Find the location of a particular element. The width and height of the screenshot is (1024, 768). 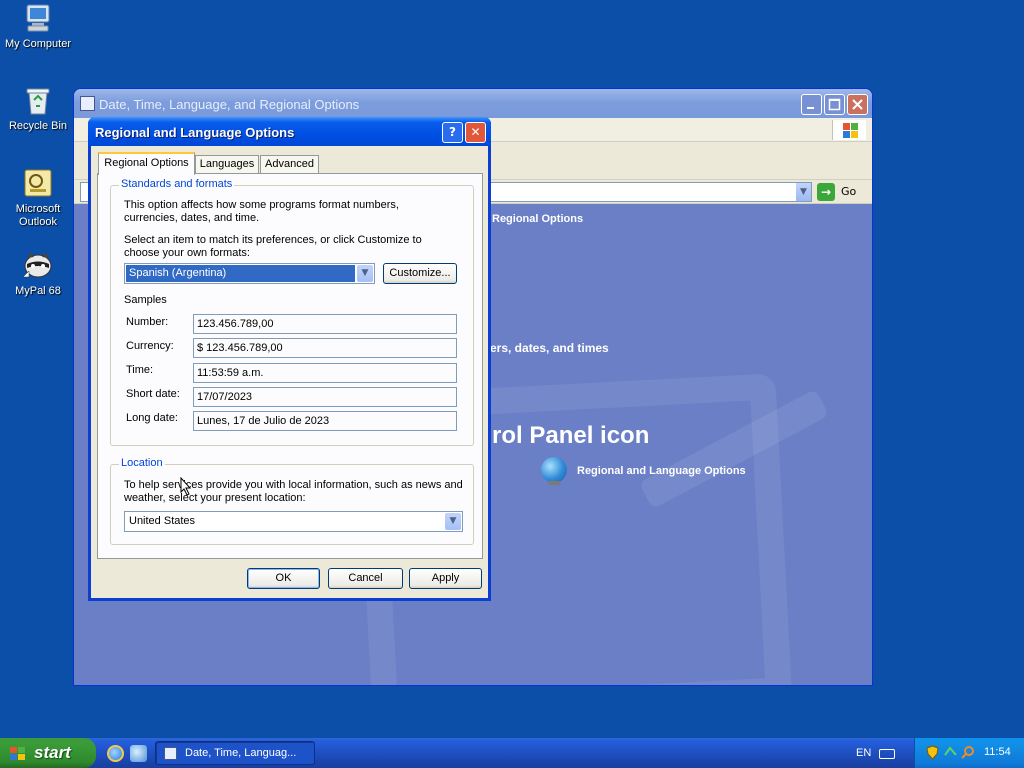

location-select-value: United States is located at coordinates (162, 521).